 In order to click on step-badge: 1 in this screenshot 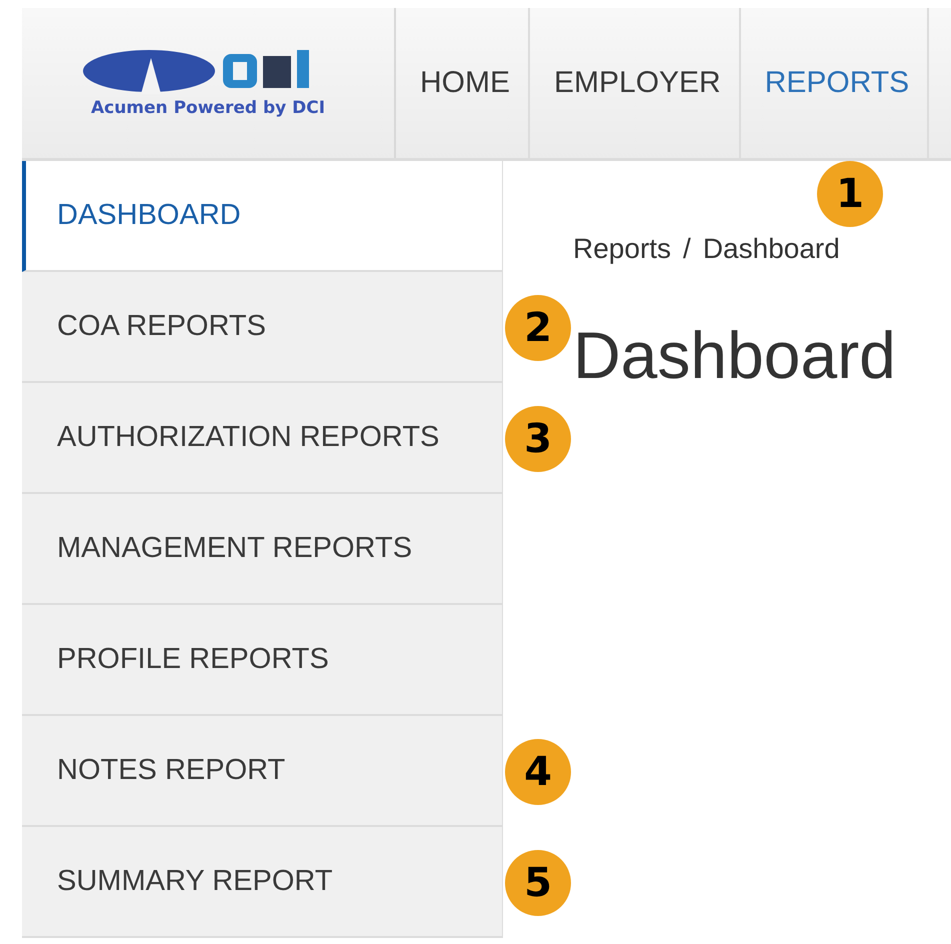, I will do `click(850, 194)`.